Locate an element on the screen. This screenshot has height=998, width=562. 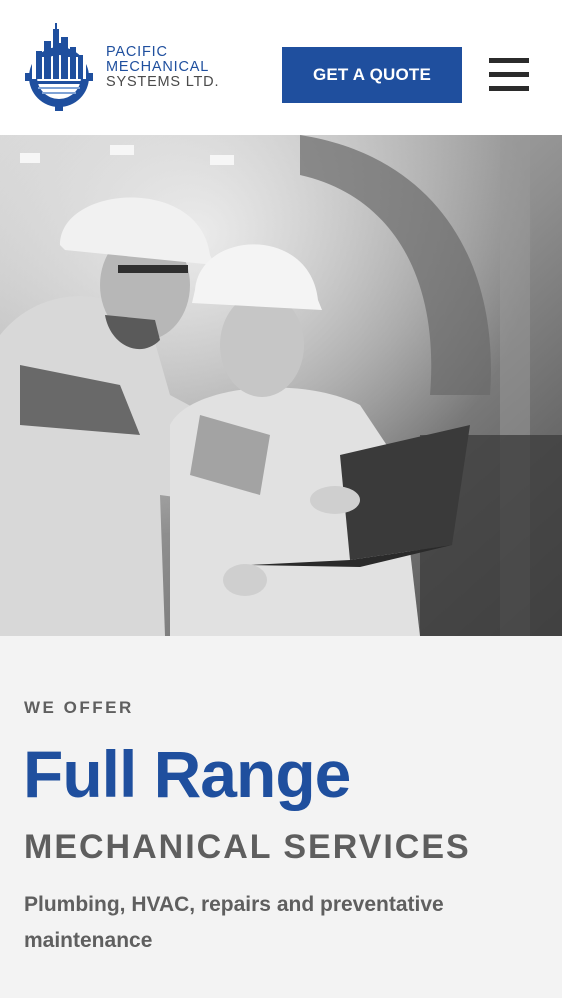
logo-line-2: MECHANICAL is located at coordinates (158, 66).